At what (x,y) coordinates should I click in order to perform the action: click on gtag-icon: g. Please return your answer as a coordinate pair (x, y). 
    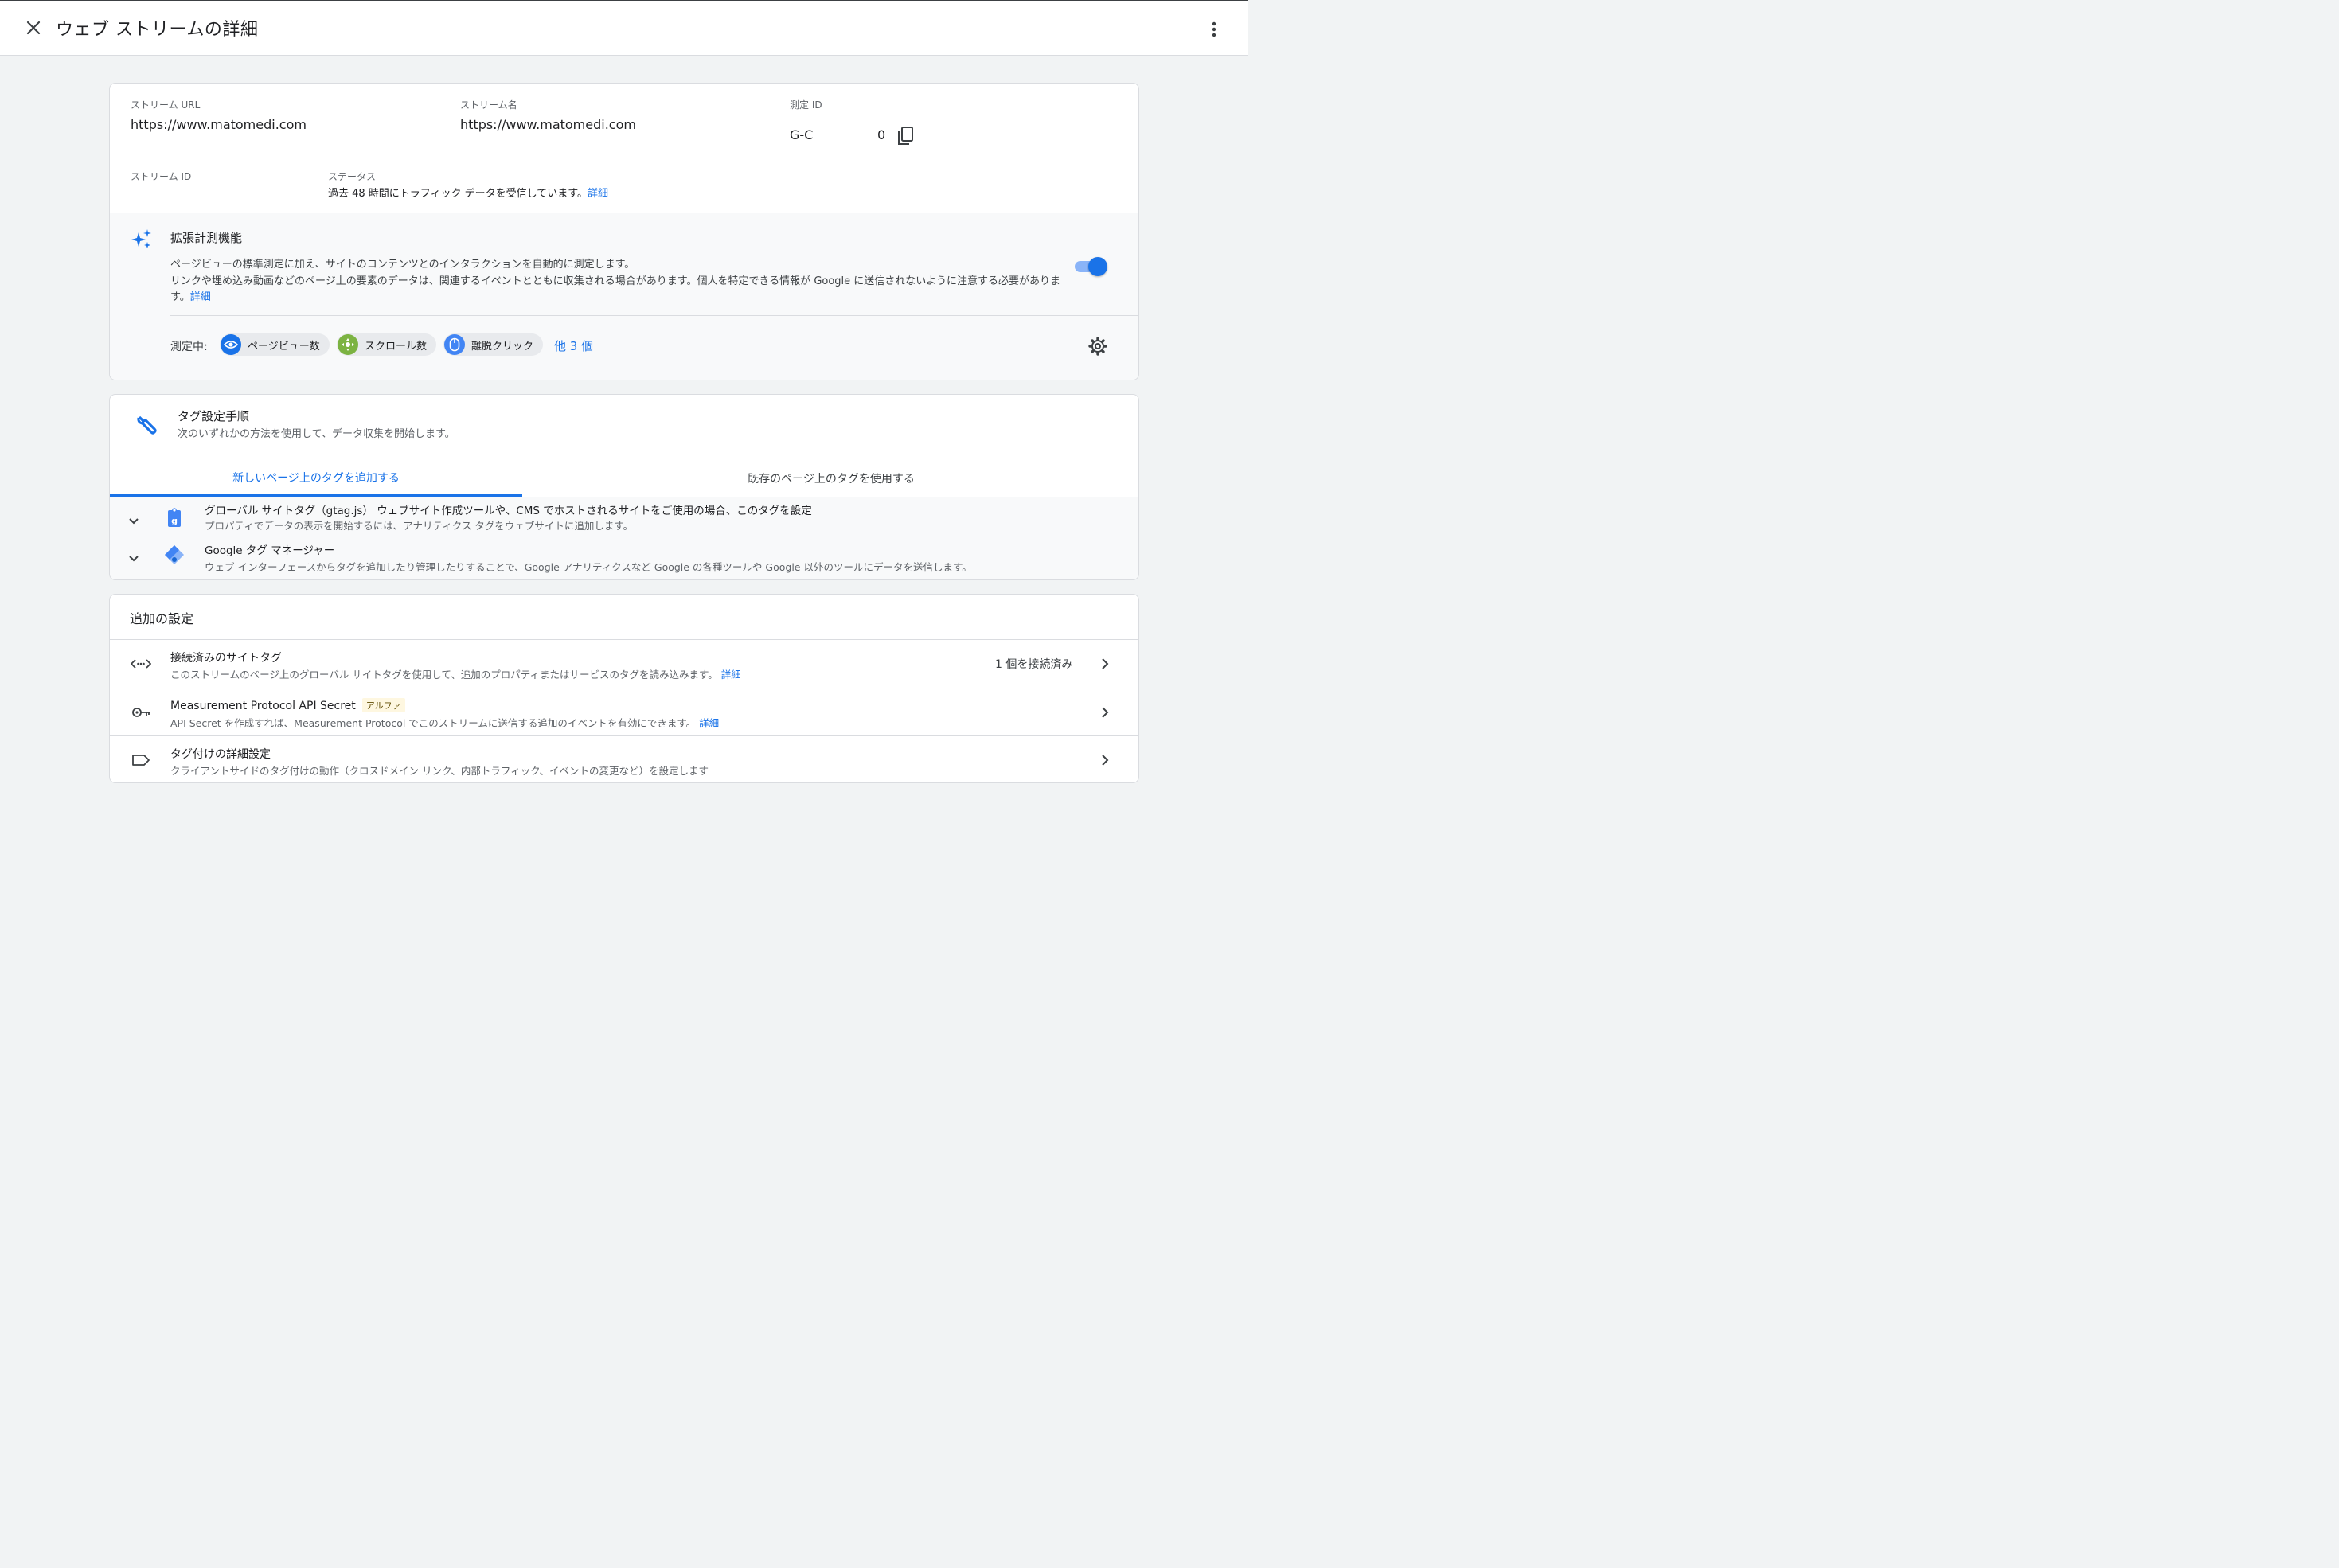
    Looking at the image, I should click on (174, 518).